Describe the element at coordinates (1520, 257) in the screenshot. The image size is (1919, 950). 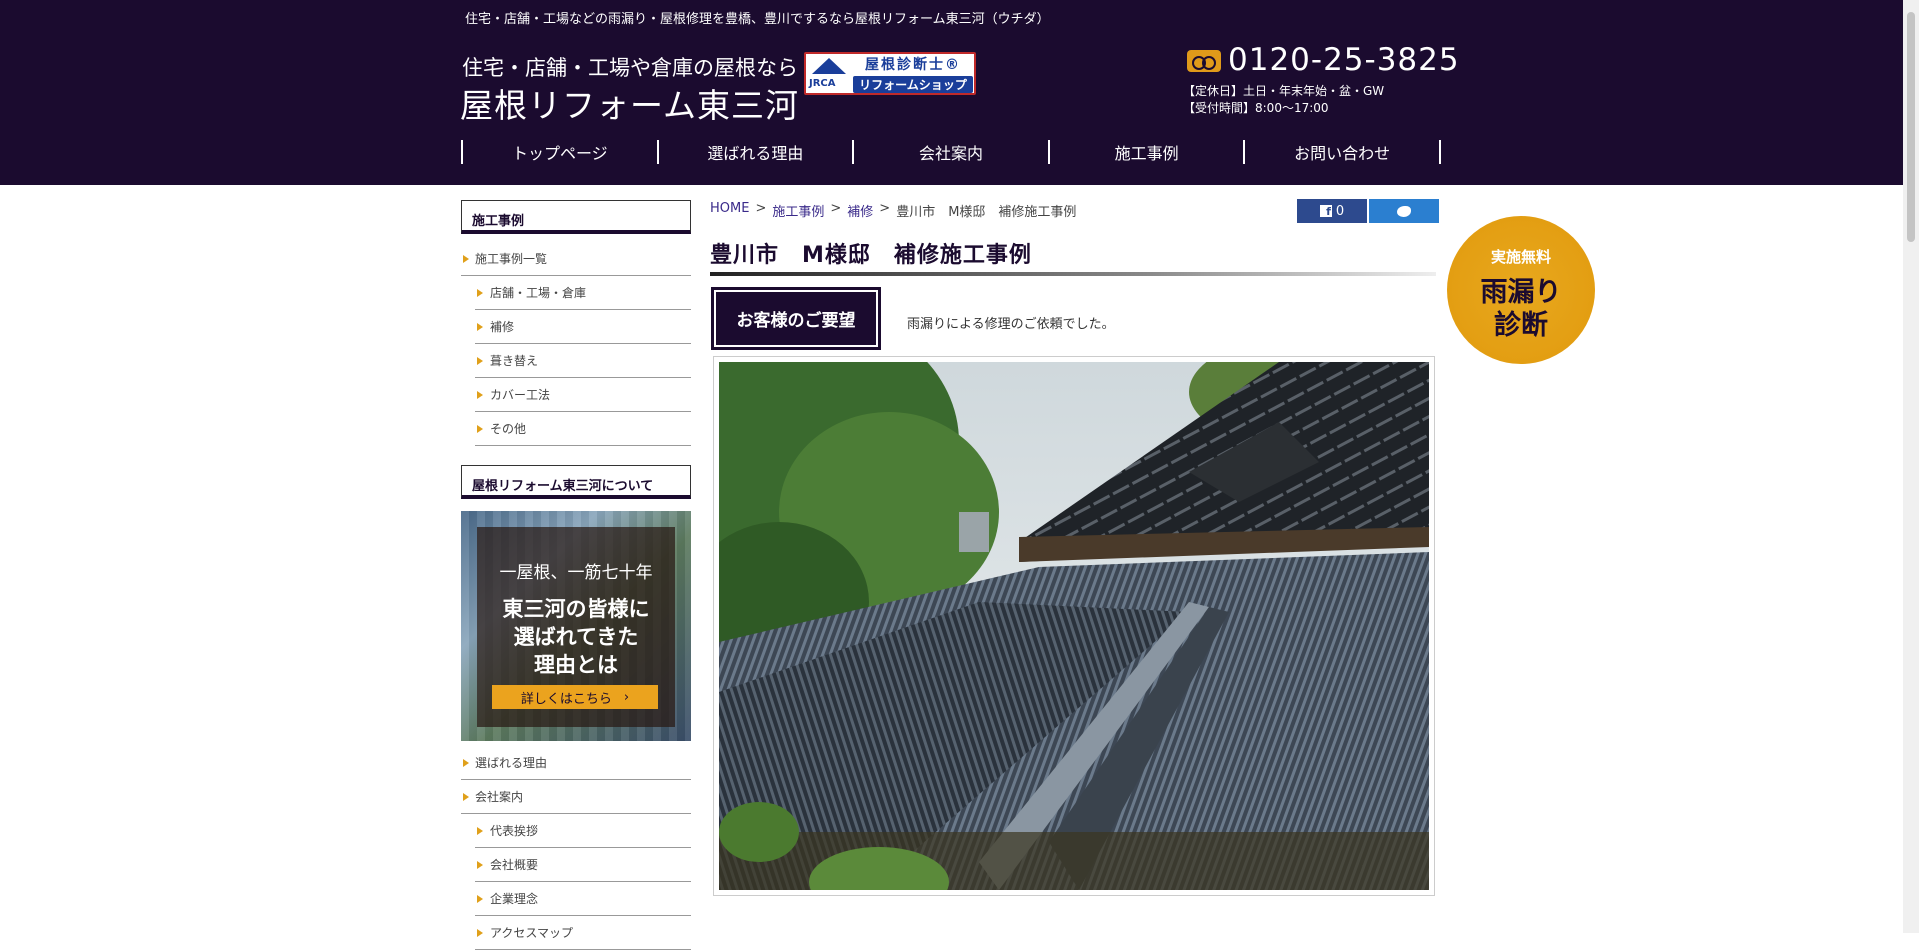
I see `free-badge-line1: 実施無料` at that location.